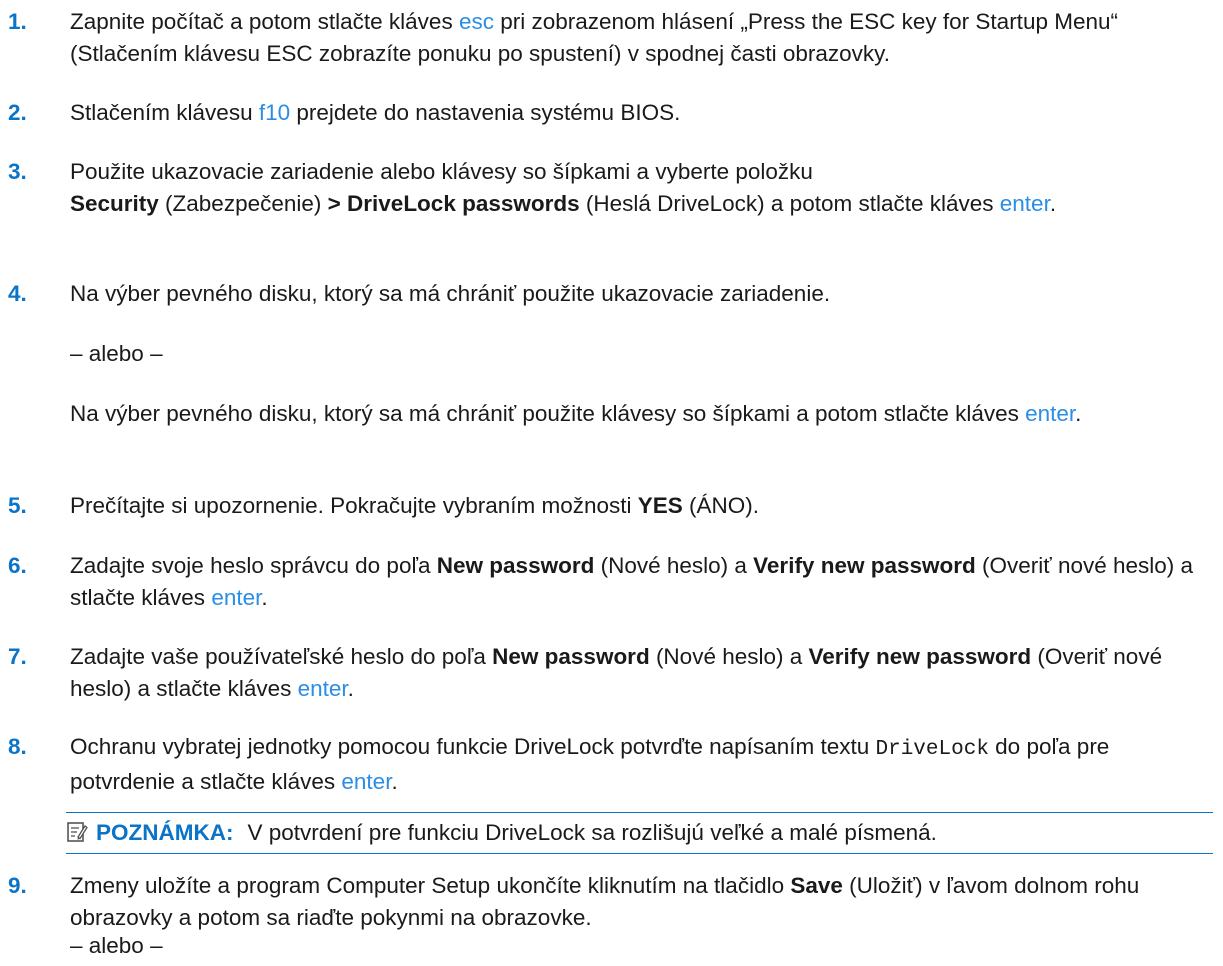 This screenshot has height=966, width=1223. Describe the element at coordinates (17, 885) in the screenshot. I see `step-number: 9.` at that location.